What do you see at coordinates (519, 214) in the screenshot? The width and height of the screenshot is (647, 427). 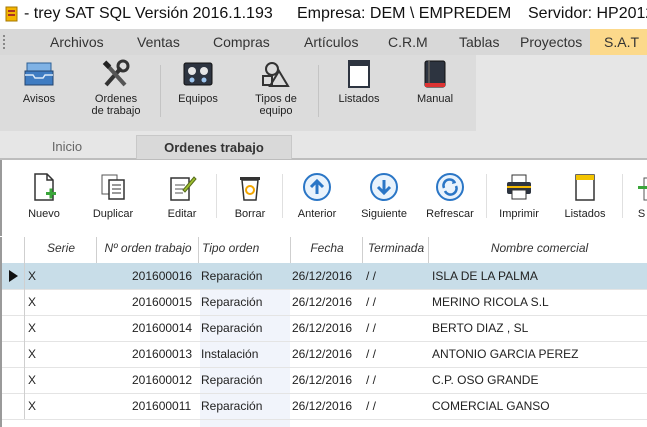 I see `imprimir-label: Imprimir` at bounding box center [519, 214].